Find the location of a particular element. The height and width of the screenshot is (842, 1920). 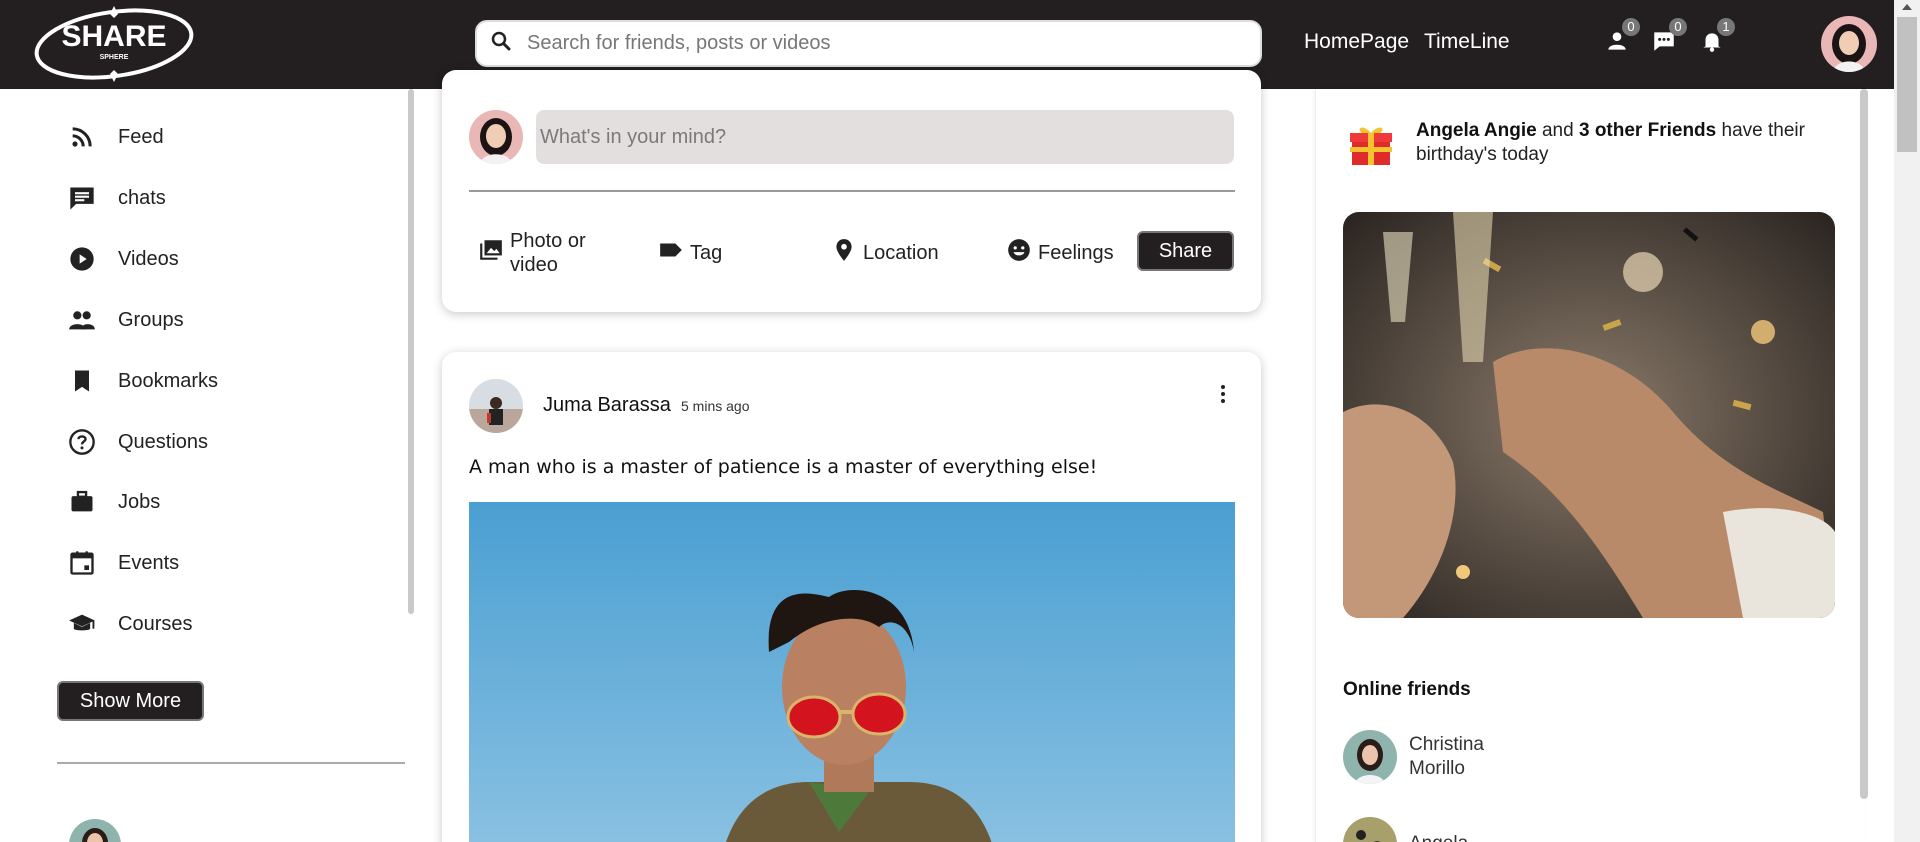

online-friend-name: Christina Morillo is located at coordinates (1446, 756).